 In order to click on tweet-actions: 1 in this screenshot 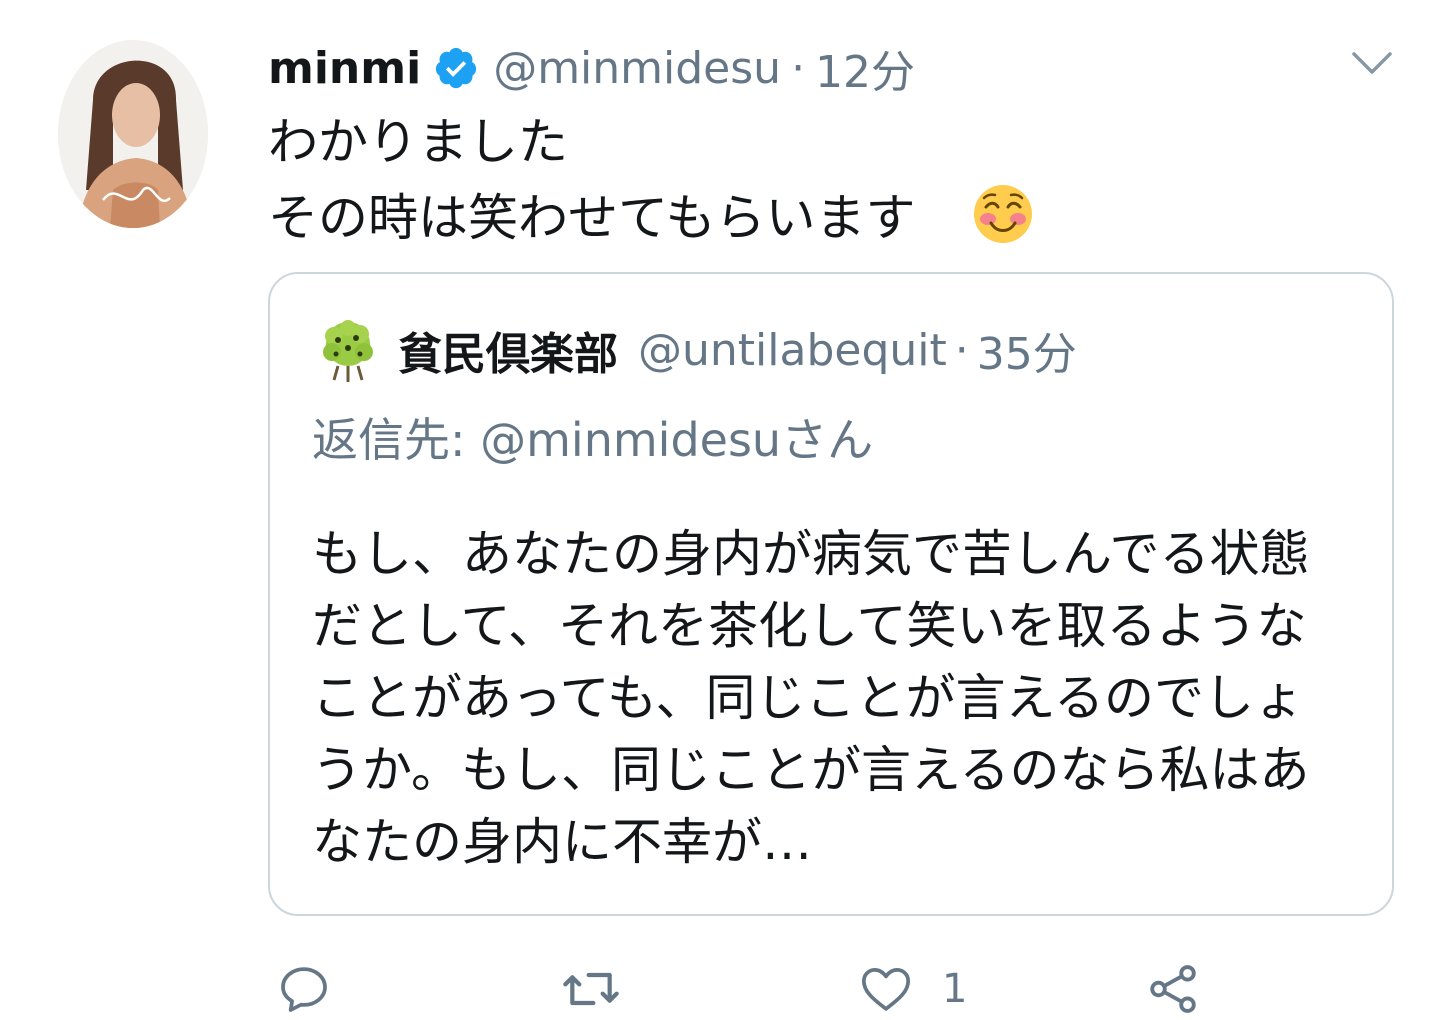, I will do `click(831, 989)`.